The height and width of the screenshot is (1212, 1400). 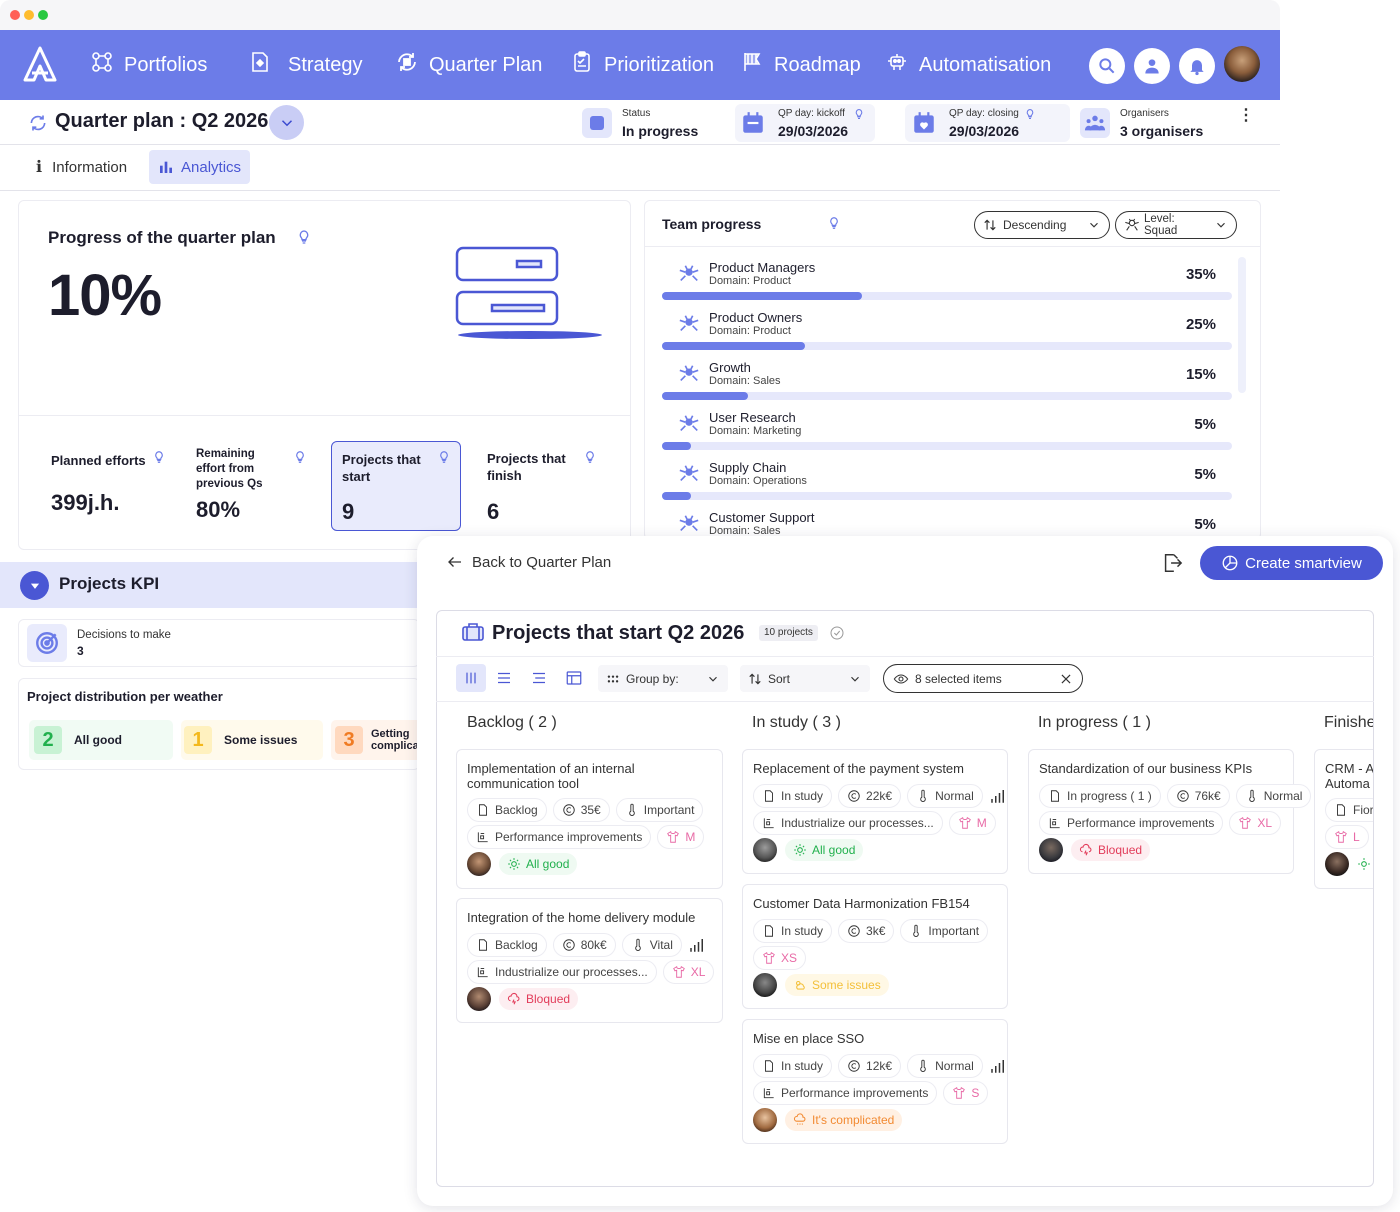 I want to click on team-progress-row: User Research Domain: Marketing 5%, so click(x=947, y=433).